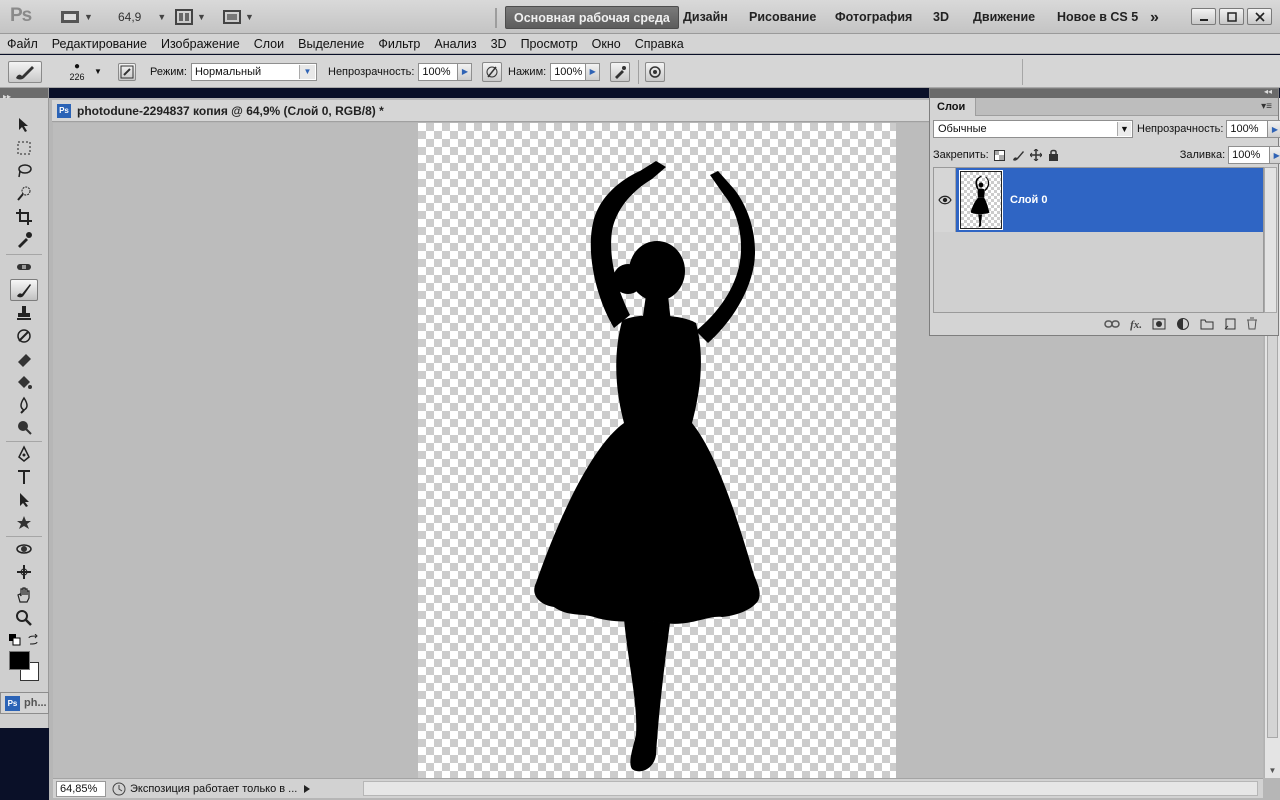 The height and width of the screenshot is (800, 1280). What do you see at coordinates (81, 71) in the screenshot?
I see `brush-size-picker: ● 226 ▼` at bounding box center [81, 71].